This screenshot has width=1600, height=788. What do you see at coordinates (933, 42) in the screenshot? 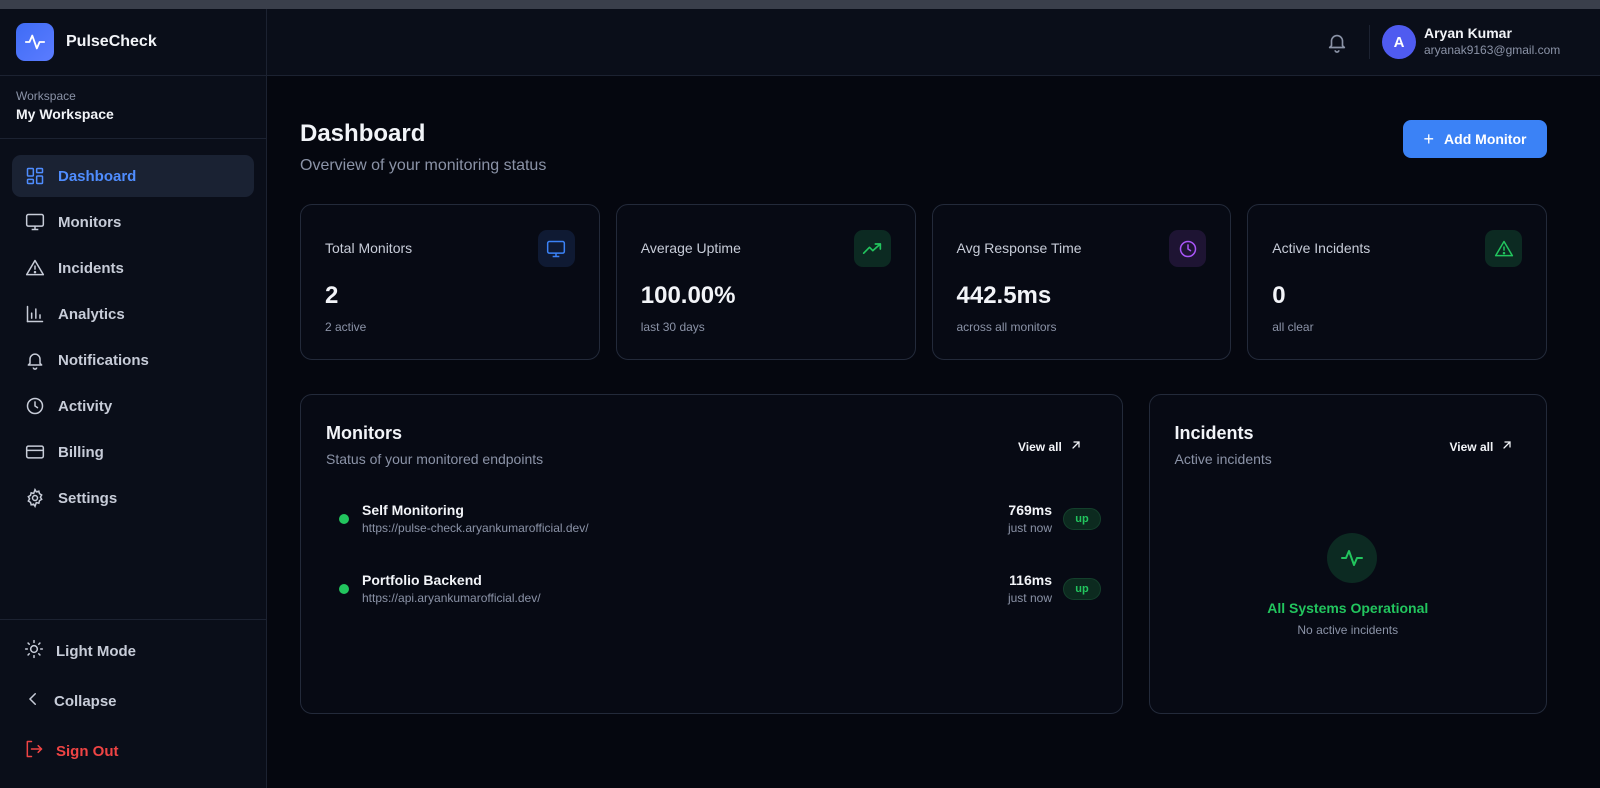
I see `top-header: A Aryan Kumar aryanak9163@gmail.com` at bounding box center [933, 42].